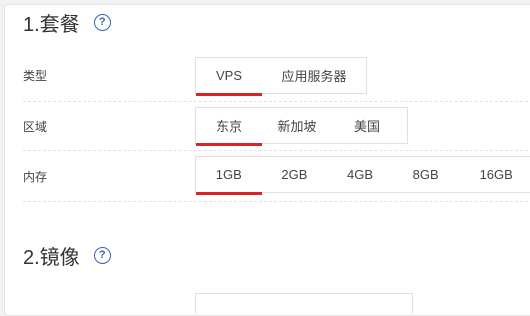  Describe the element at coordinates (304, 303) in the screenshot. I see `image-option-group` at that location.